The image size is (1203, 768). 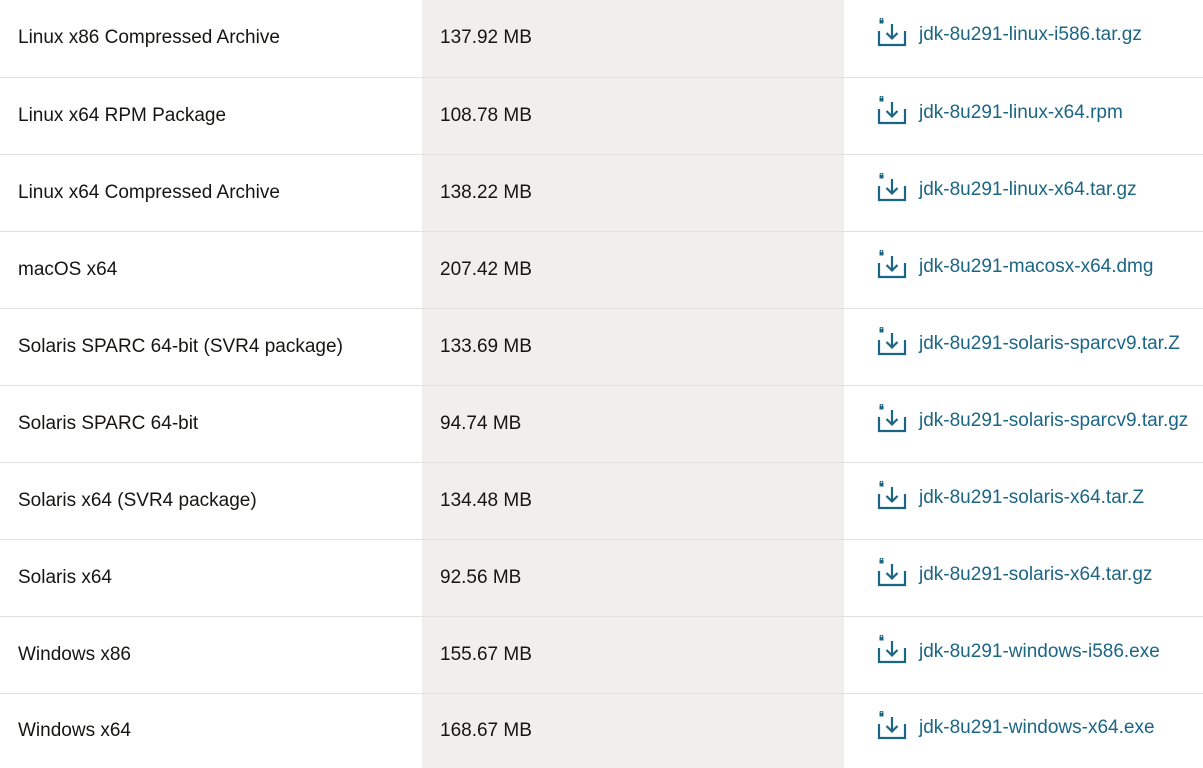 What do you see at coordinates (633, 424) in the screenshot?
I see `file-size-cell: 94.74 MB` at bounding box center [633, 424].